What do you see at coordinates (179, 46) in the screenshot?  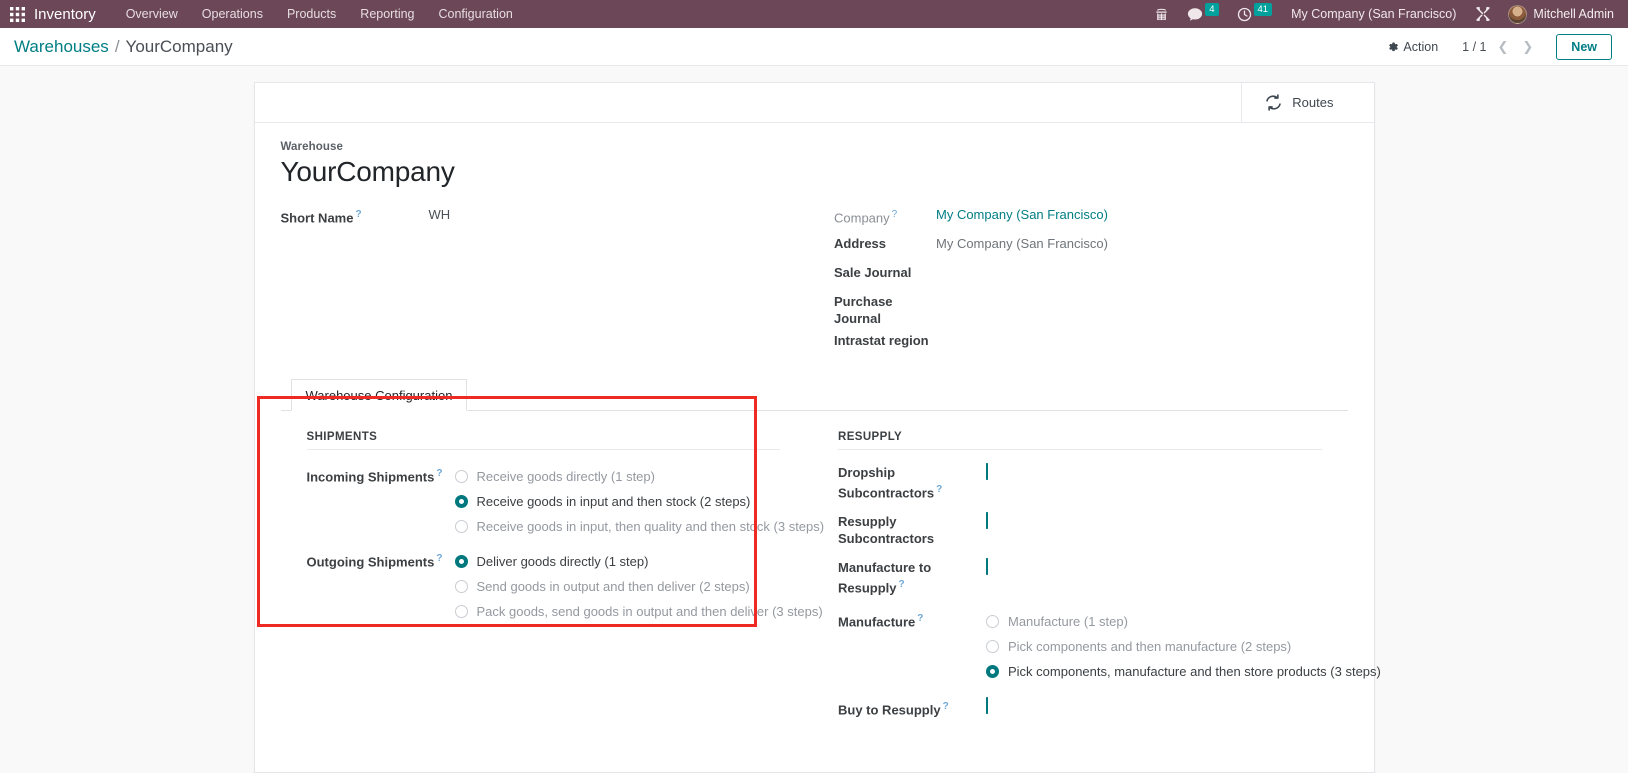 I see `page-title: YourCompany` at bounding box center [179, 46].